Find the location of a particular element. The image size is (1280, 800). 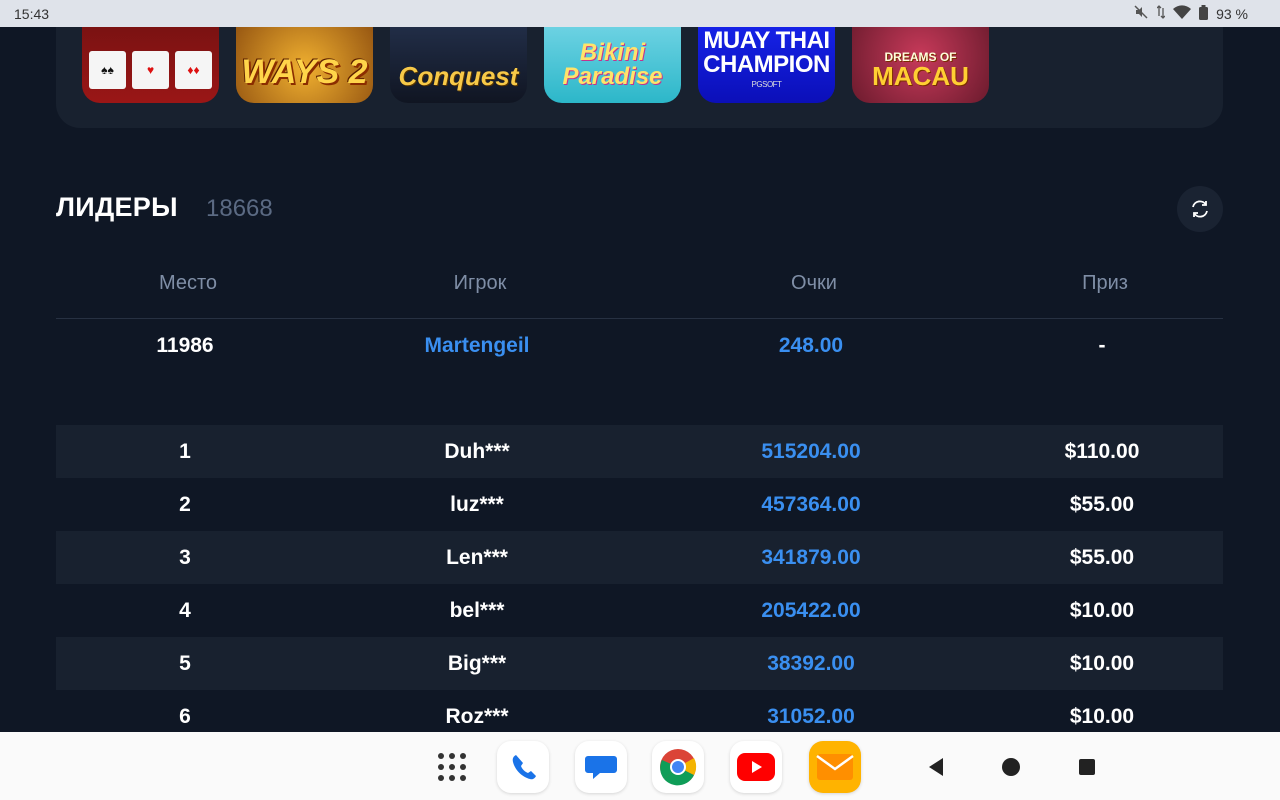

table-row: 5 Big*** 38392.00 $10.00 is located at coordinates (639, 663).